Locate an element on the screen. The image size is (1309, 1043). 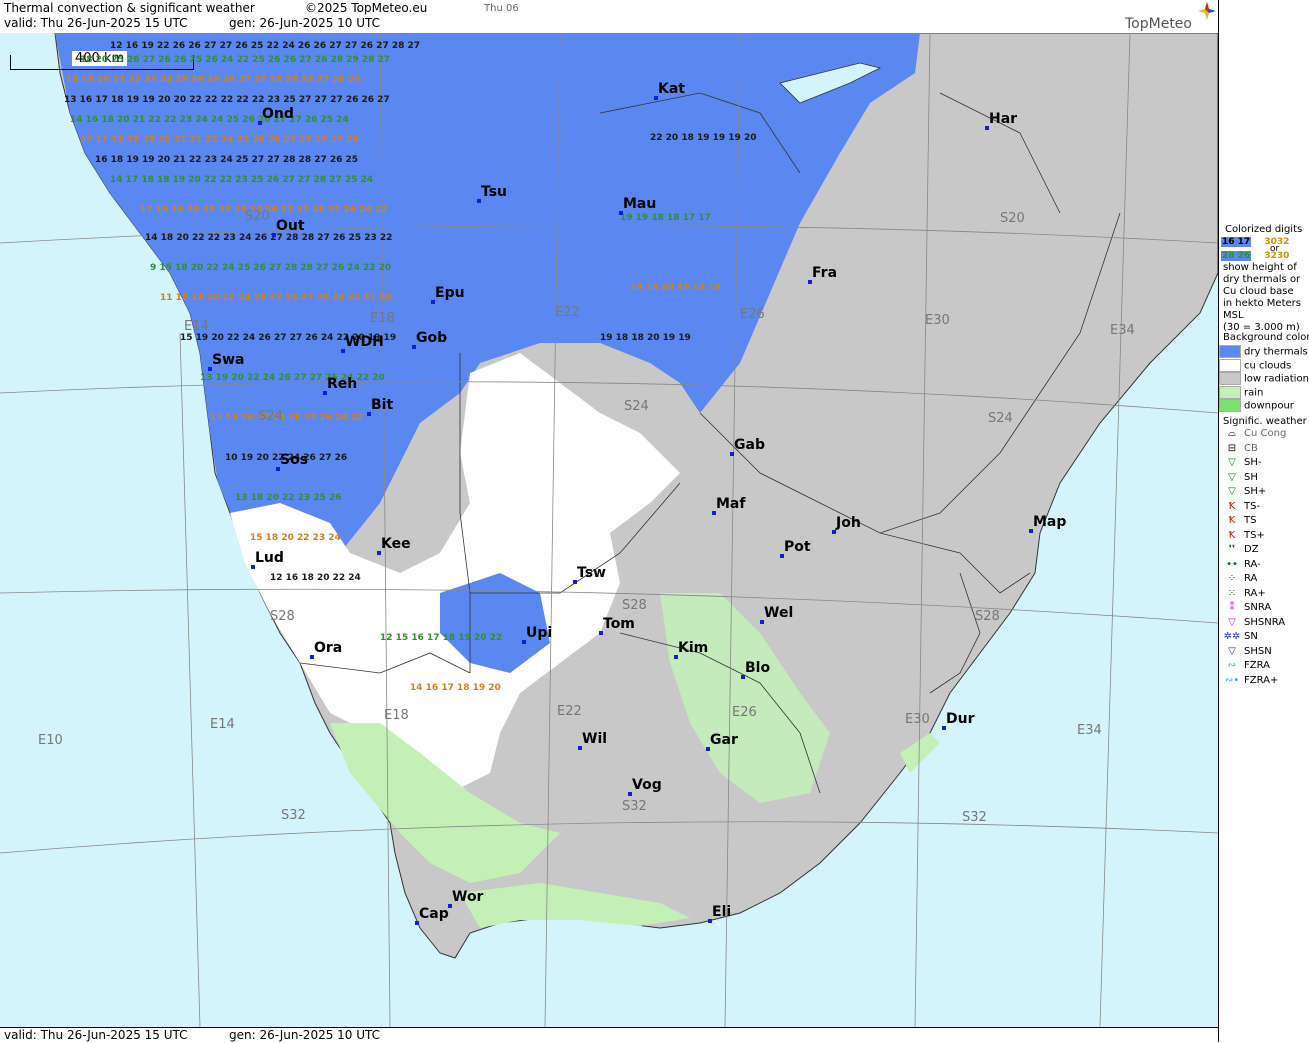
city-label: Pot is located at coordinates (797, 547).